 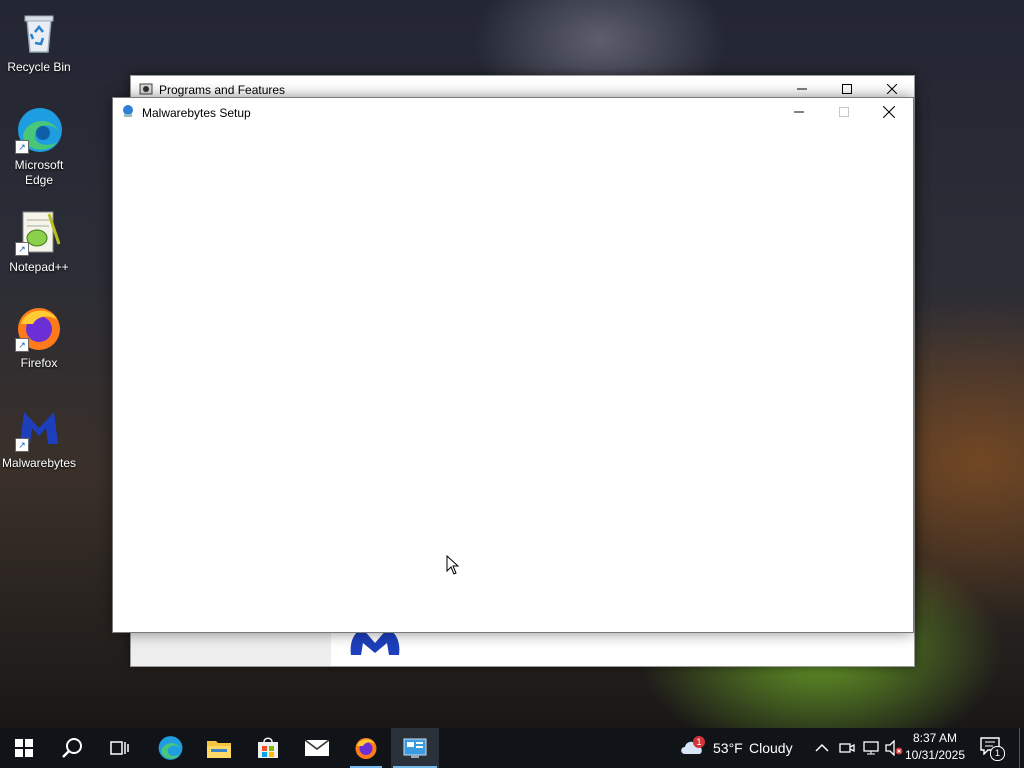 I want to click on file-explorer-icon, so click(x=219, y=749).